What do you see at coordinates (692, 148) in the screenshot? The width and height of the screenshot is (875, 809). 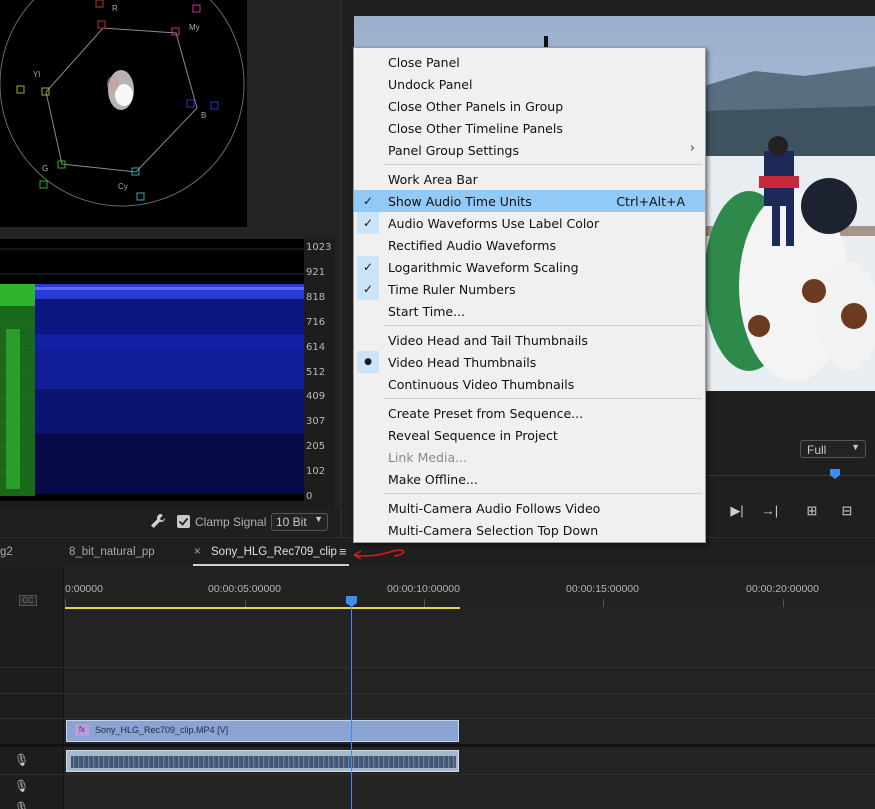 I see `submenu-arrow-icon: ›` at bounding box center [692, 148].